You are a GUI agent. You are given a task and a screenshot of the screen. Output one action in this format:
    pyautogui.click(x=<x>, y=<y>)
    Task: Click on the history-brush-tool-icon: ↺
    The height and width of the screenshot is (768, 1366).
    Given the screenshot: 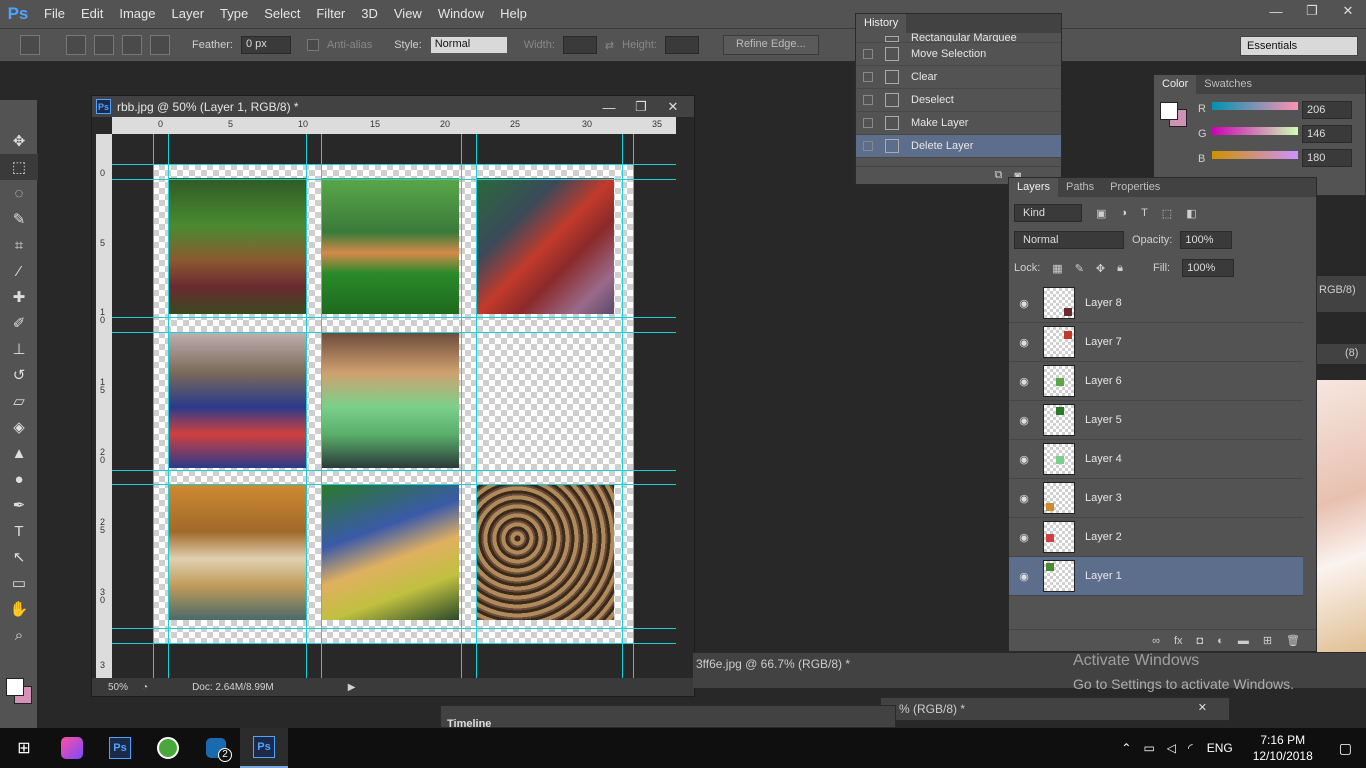 What is the action you would take?
    pyautogui.click(x=19, y=375)
    